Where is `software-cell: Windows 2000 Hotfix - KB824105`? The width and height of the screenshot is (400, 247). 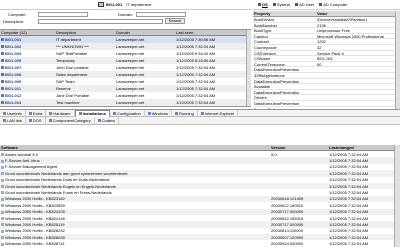 software-cell: Windows 2000 Hotfix - KB824105 is located at coordinates (135, 211).